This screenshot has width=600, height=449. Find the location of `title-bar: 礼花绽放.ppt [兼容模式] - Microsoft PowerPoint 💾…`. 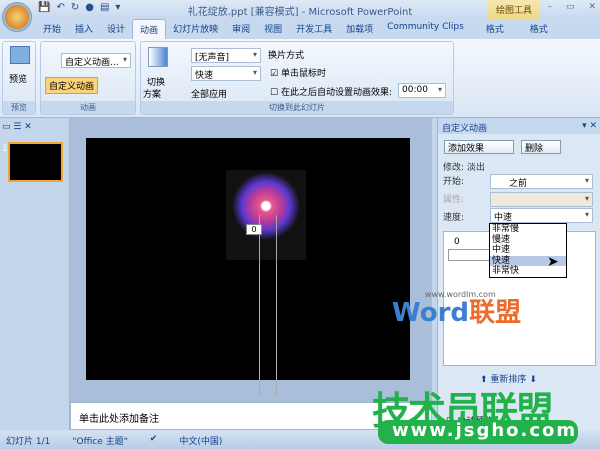

title-bar: 礼花绽放.ppt [兼容模式] - Microsoft PowerPoint 💾… is located at coordinates (300, 9).